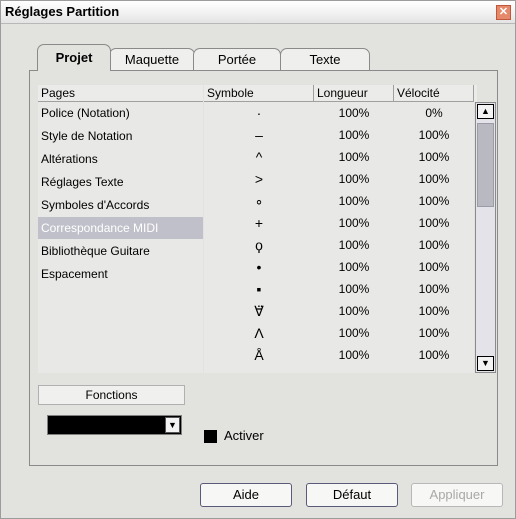 Image resolution: width=516 pixels, height=519 pixels. I want to click on table-row: – 100% 100%, so click(339, 135).